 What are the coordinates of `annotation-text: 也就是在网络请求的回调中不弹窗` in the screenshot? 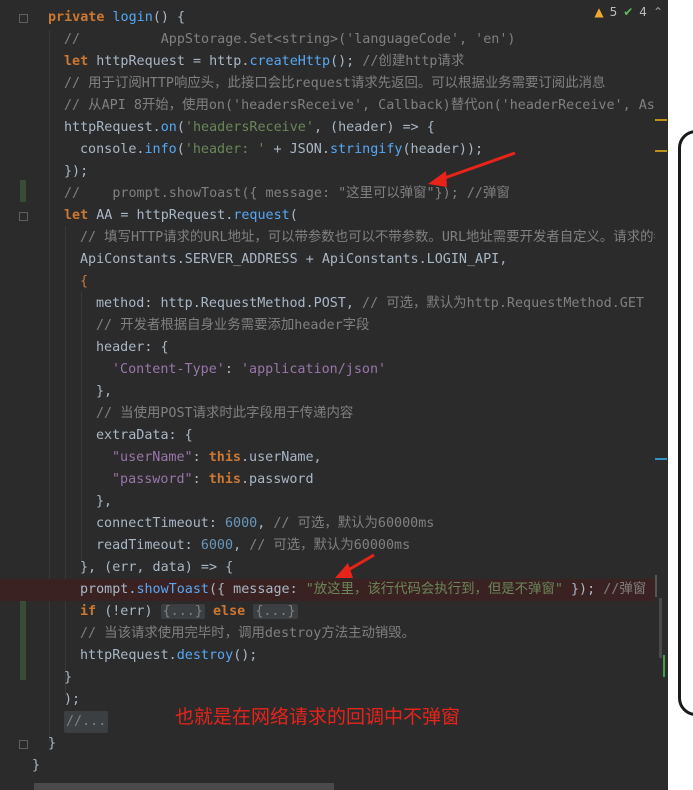 It's located at (318, 717).